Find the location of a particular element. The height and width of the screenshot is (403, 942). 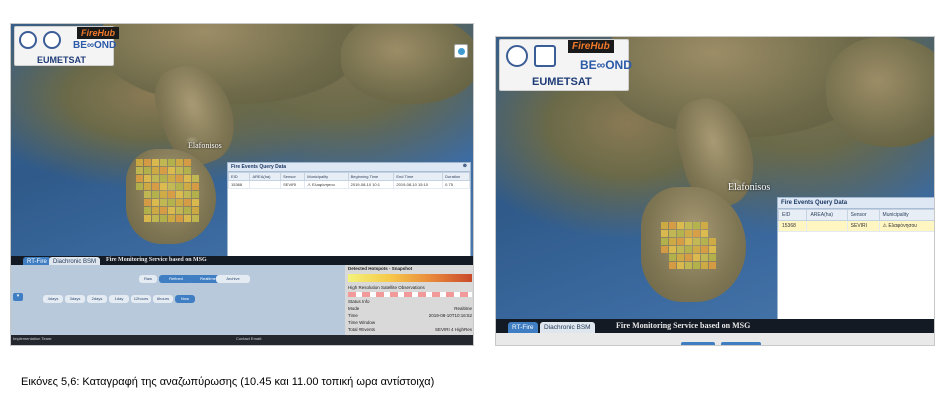

column-header: End Time is located at coordinates (418, 176).